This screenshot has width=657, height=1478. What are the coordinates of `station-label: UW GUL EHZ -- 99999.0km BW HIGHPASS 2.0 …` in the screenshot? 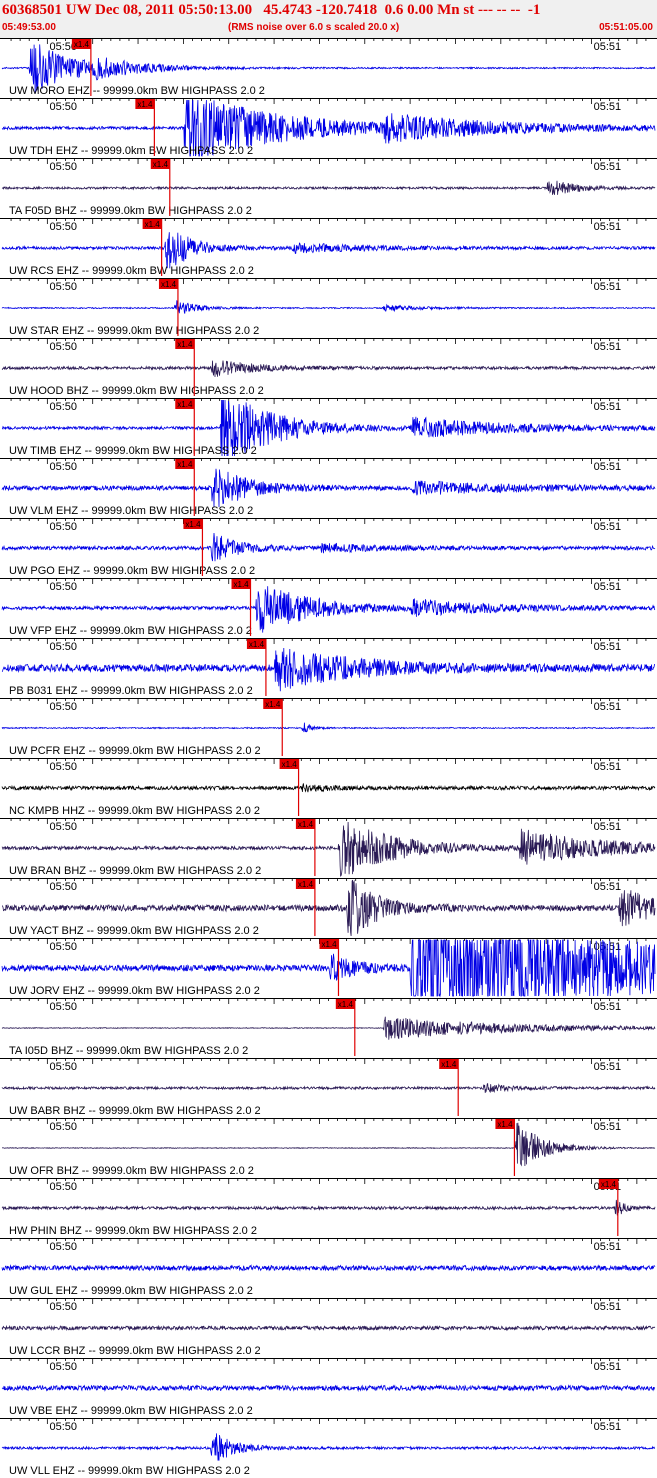 It's located at (131, 1291).